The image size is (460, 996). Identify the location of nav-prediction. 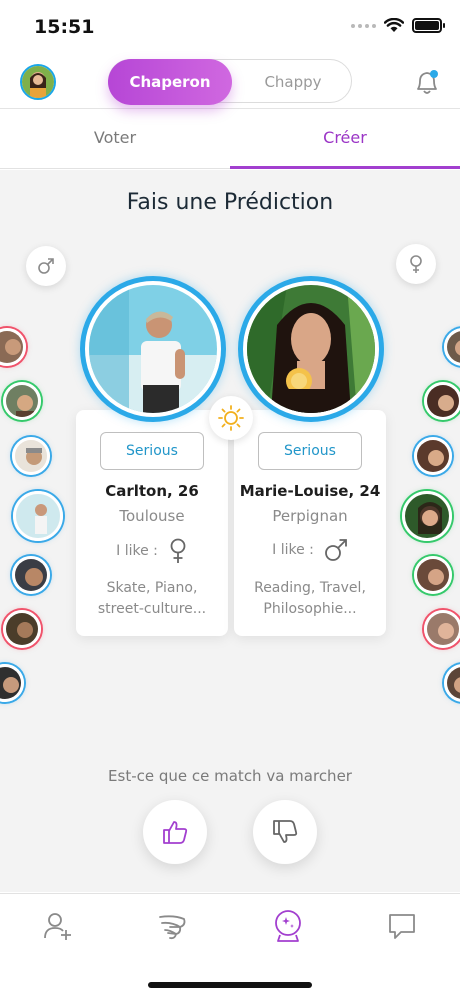
(288, 926).